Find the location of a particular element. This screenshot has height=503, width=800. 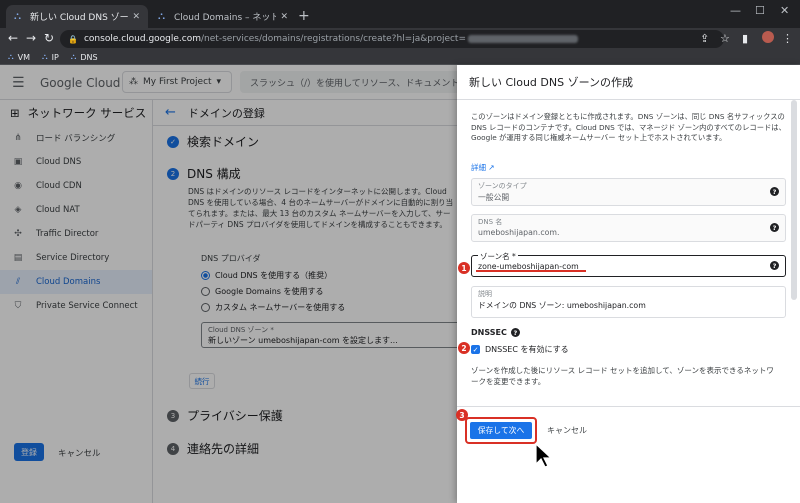

mouse-cursor-icon is located at coordinates (544, 455).